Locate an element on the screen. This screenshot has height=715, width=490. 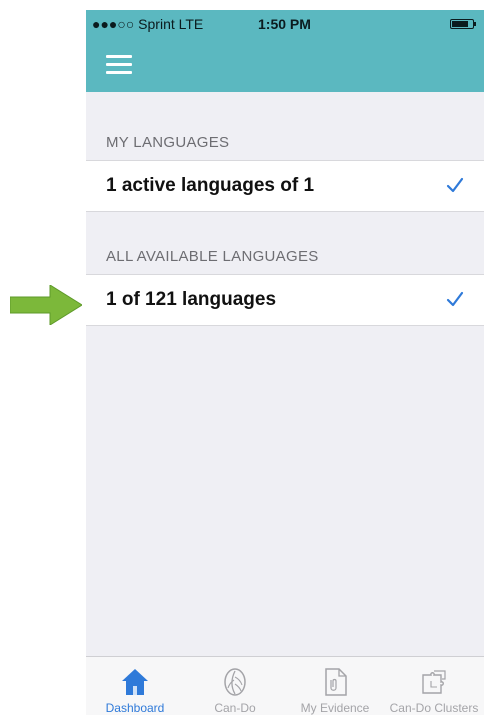
battery-icon is located at coordinates (463, 24).